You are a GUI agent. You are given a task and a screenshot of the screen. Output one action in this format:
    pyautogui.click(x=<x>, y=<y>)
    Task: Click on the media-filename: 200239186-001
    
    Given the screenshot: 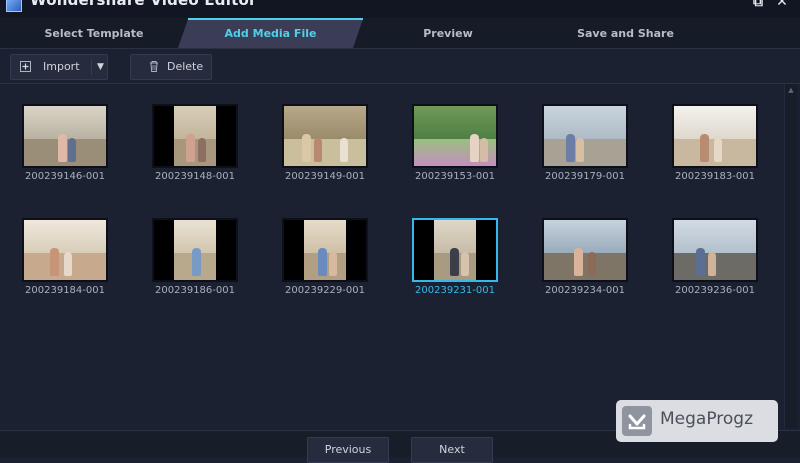 What is the action you would take?
    pyautogui.click(x=195, y=290)
    